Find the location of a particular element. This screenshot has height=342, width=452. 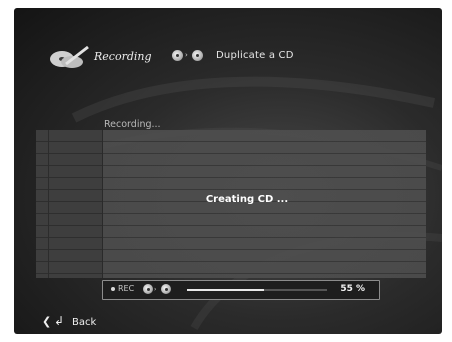

section-title: Recording is located at coordinates (123, 56).